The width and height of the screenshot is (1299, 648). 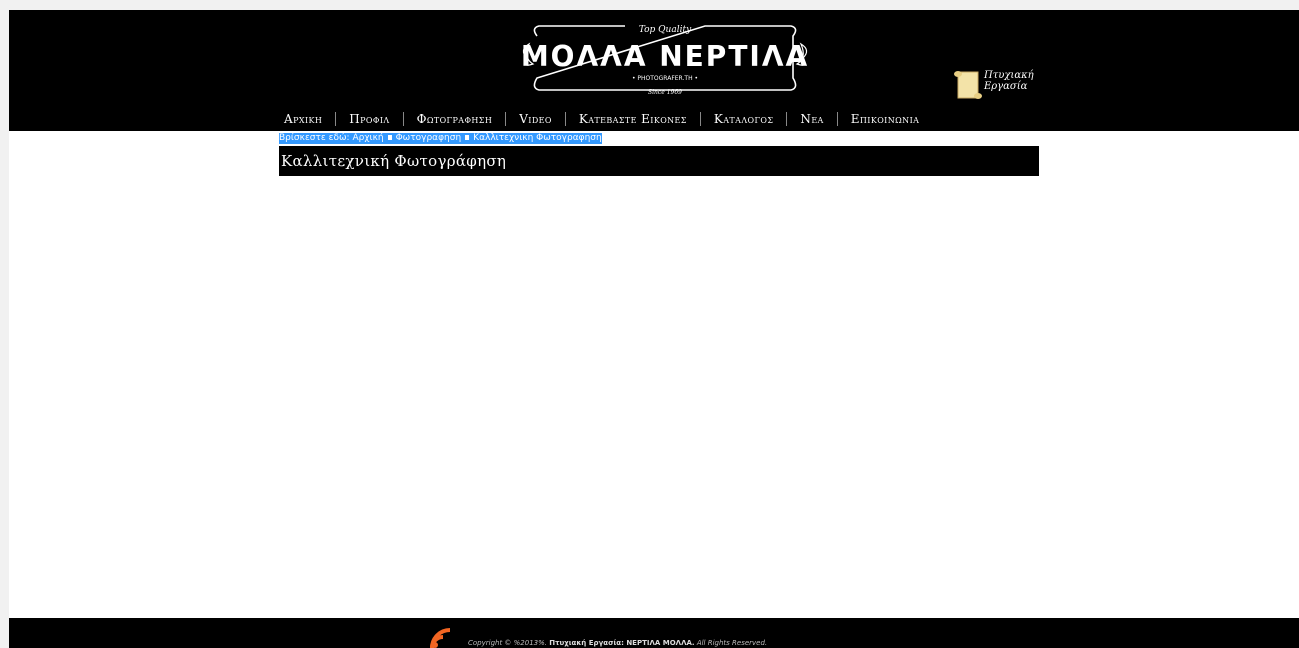 I want to click on thesis-label: Πτυχιακή Εργασία, so click(x=1009, y=81).